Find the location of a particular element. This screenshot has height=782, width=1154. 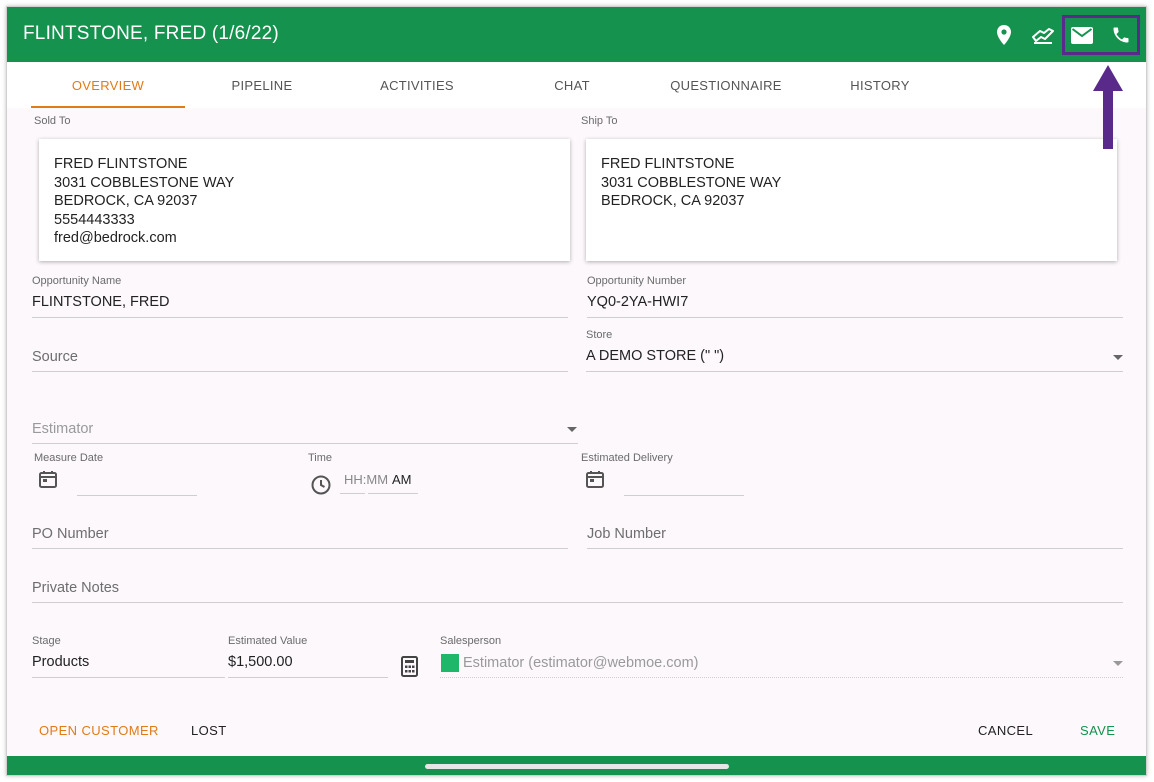

handshake-icon is located at coordinates (1043, 35).